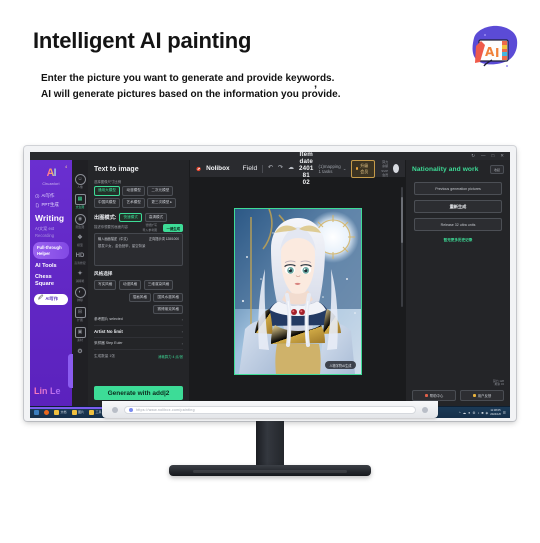  Describe the element at coordinates (344, 168) in the screenshot. I see `chevron-down-icon: ⌄` at that location.